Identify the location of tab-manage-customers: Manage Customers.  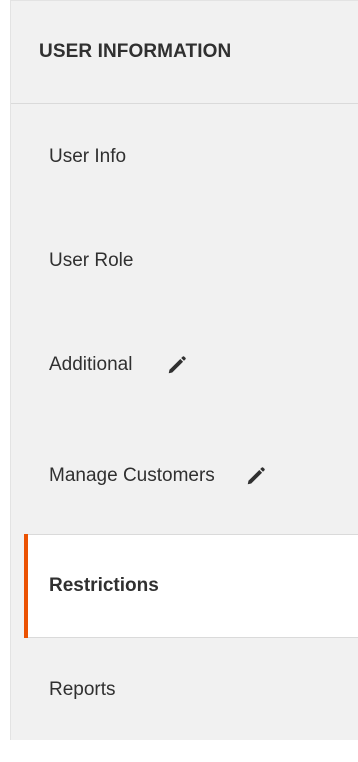
(184, 475).